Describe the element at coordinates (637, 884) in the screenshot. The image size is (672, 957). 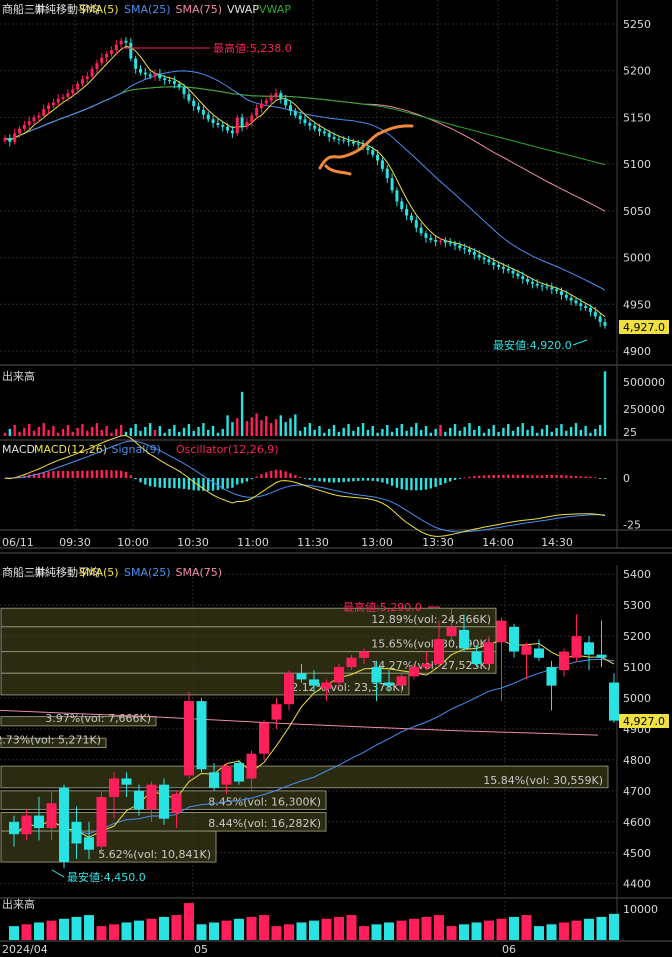
I see `y-tick-label: 4400` at that location.